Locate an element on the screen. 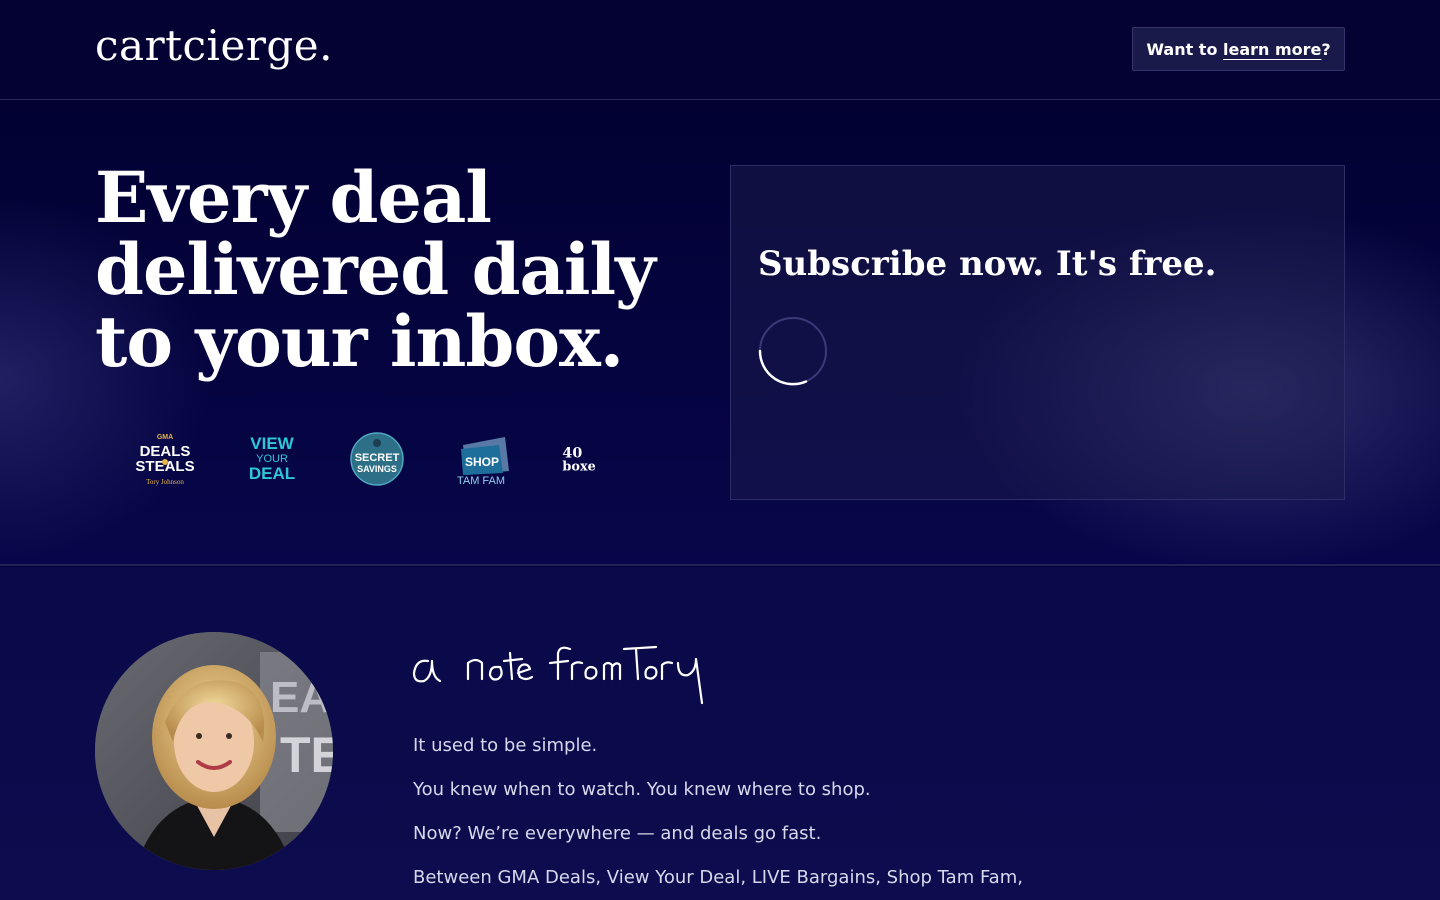  learn-more-button: Want to learn more? is located at coordinates (1238, 49).